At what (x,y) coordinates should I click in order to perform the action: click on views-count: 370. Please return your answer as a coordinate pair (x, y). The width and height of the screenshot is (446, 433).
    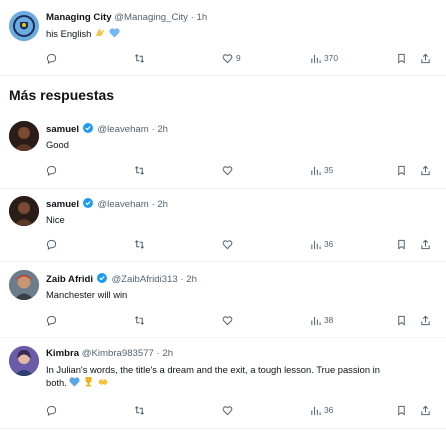
    Looking at the image, I should click on (331, 58).